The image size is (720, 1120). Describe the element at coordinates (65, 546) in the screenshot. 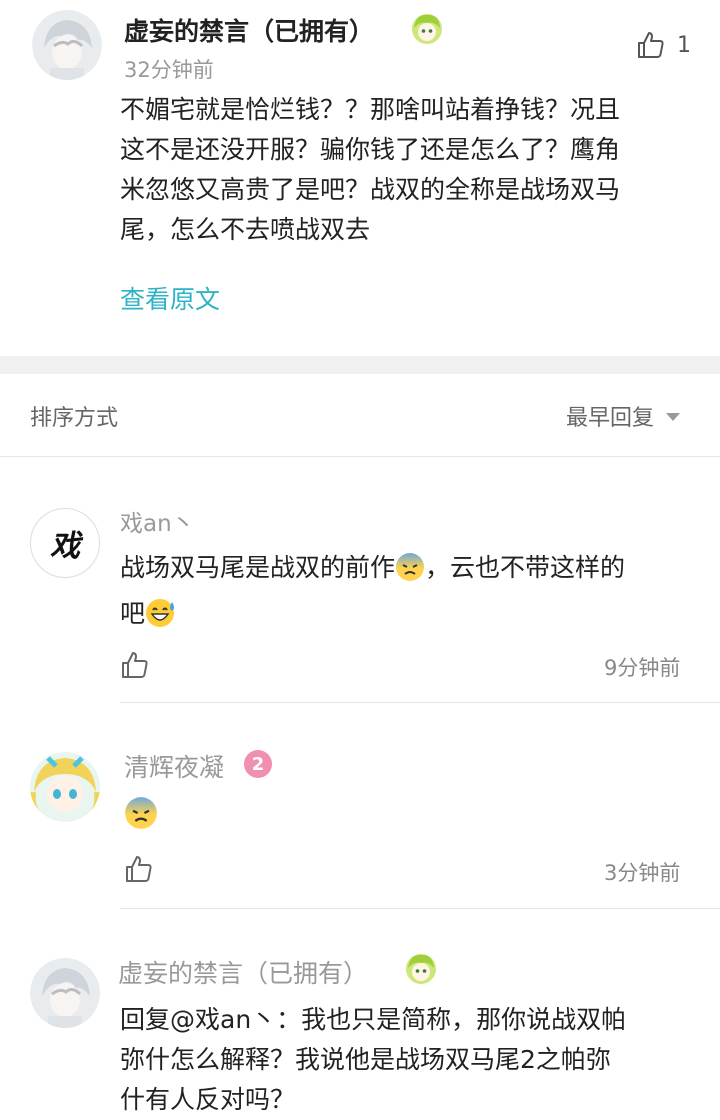

I see `avatar-glyph: 戏` at that location.